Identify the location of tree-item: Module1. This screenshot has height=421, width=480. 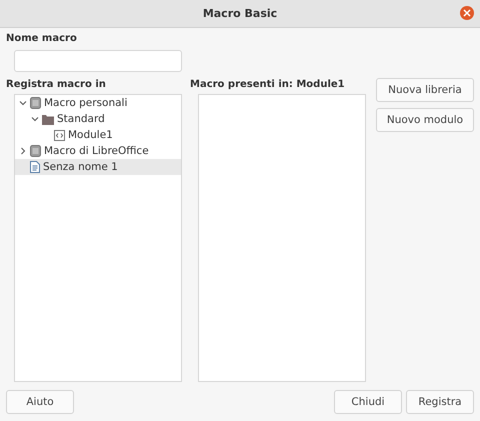
(98, 135).